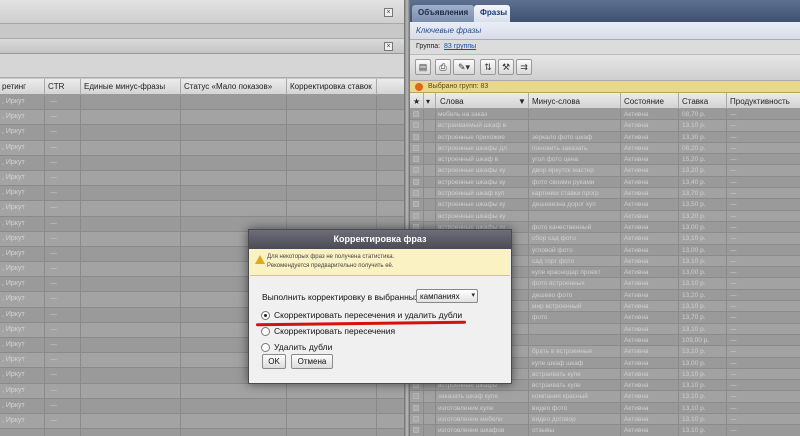  I want to click on col-header-bid: Ставка, so click(695, 101).